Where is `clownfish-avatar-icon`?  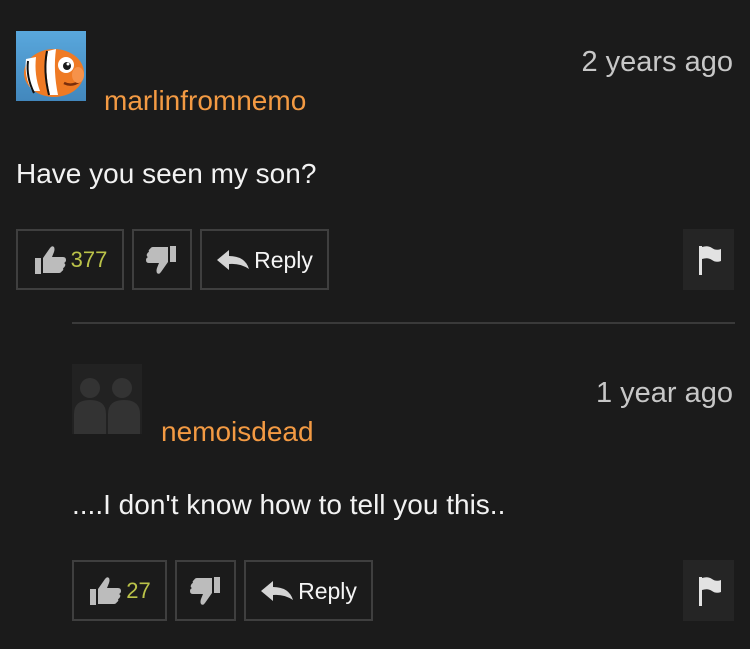
clownfish-avatar-icon is located at coordinates (51, 66).